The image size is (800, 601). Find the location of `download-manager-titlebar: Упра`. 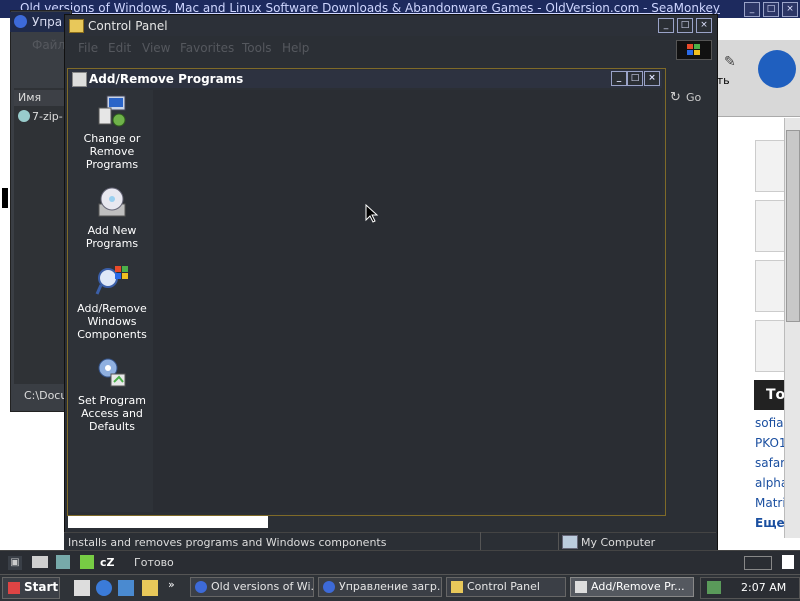

download-manager-titlebar: Упра is located at coordinates (40, 22).